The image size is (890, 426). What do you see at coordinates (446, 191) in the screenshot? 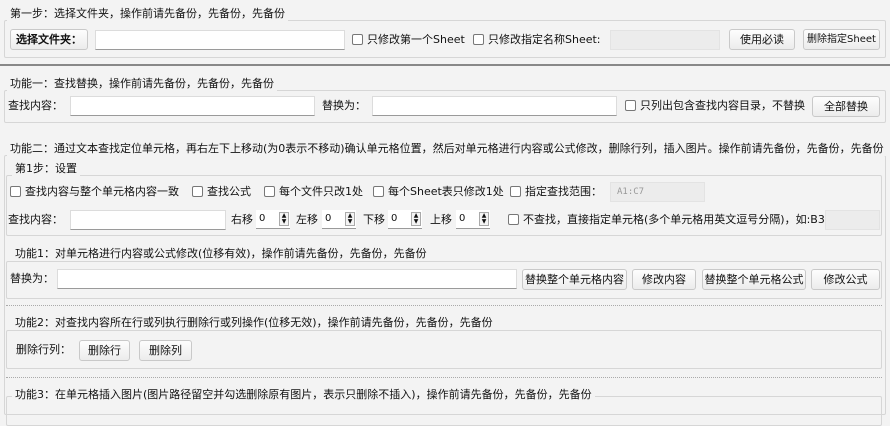
I see `checkbox-label: 每个Sheet表只修改1处` at bounding box center [446, 191].